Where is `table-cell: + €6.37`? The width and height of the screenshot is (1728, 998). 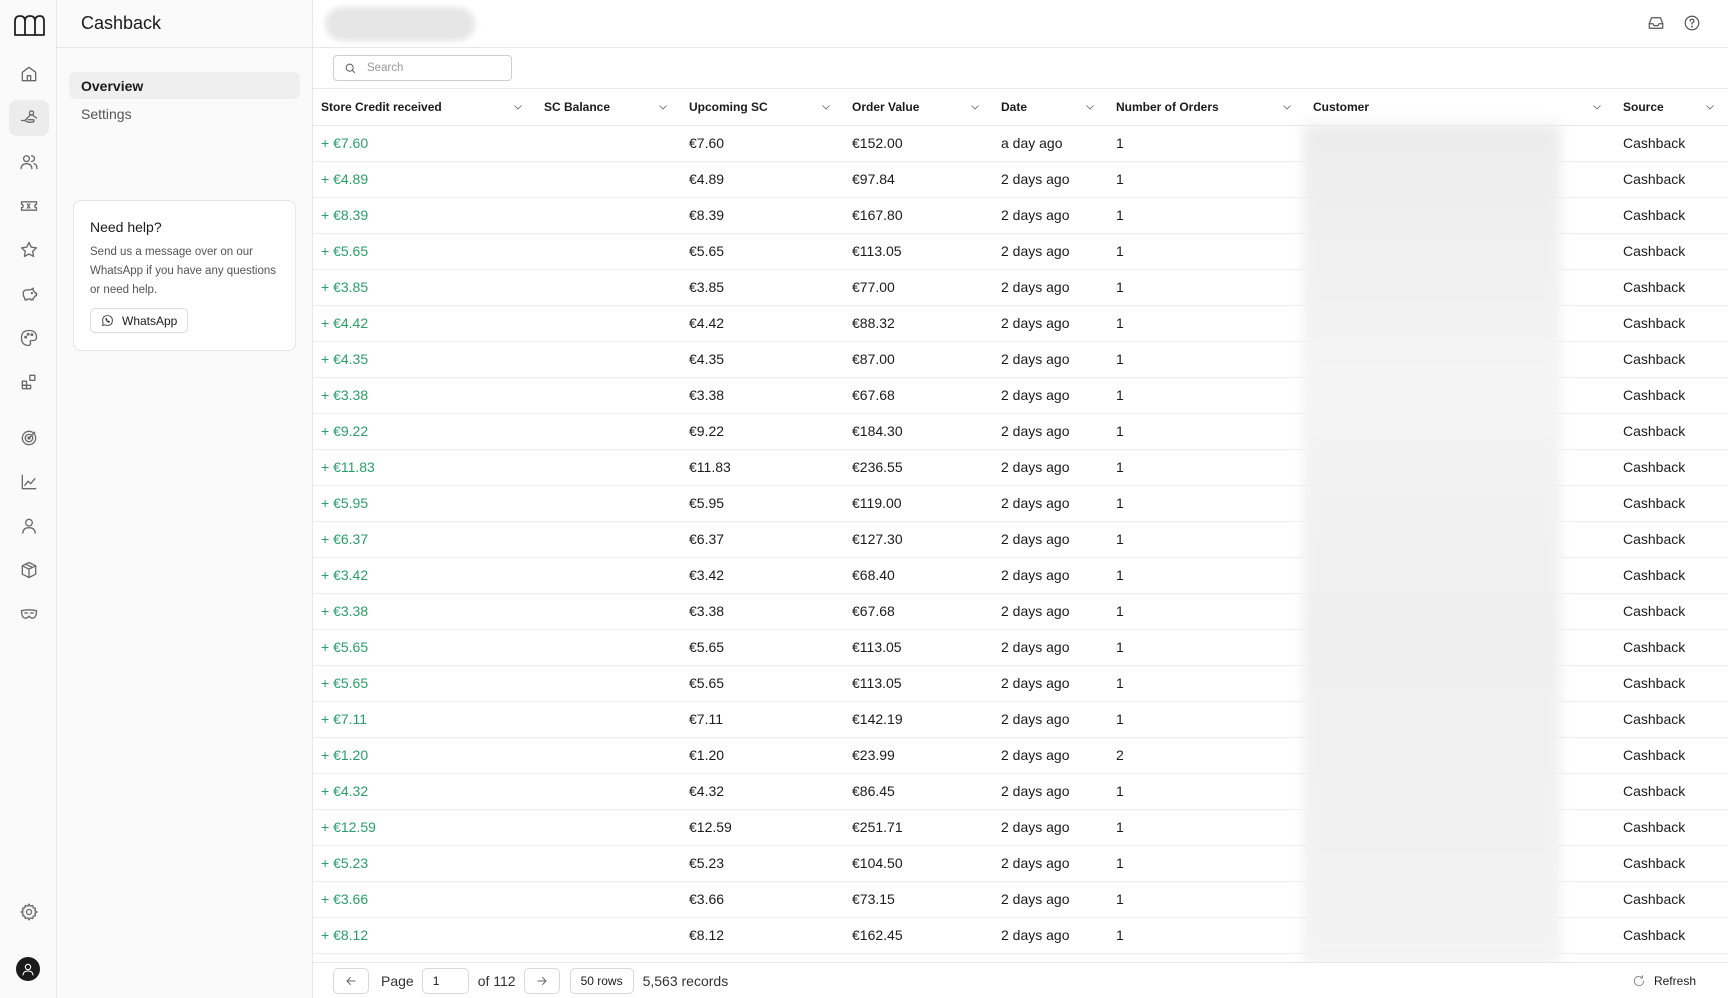 table-cell: + €6.37 is located at coordinates (424, 539).